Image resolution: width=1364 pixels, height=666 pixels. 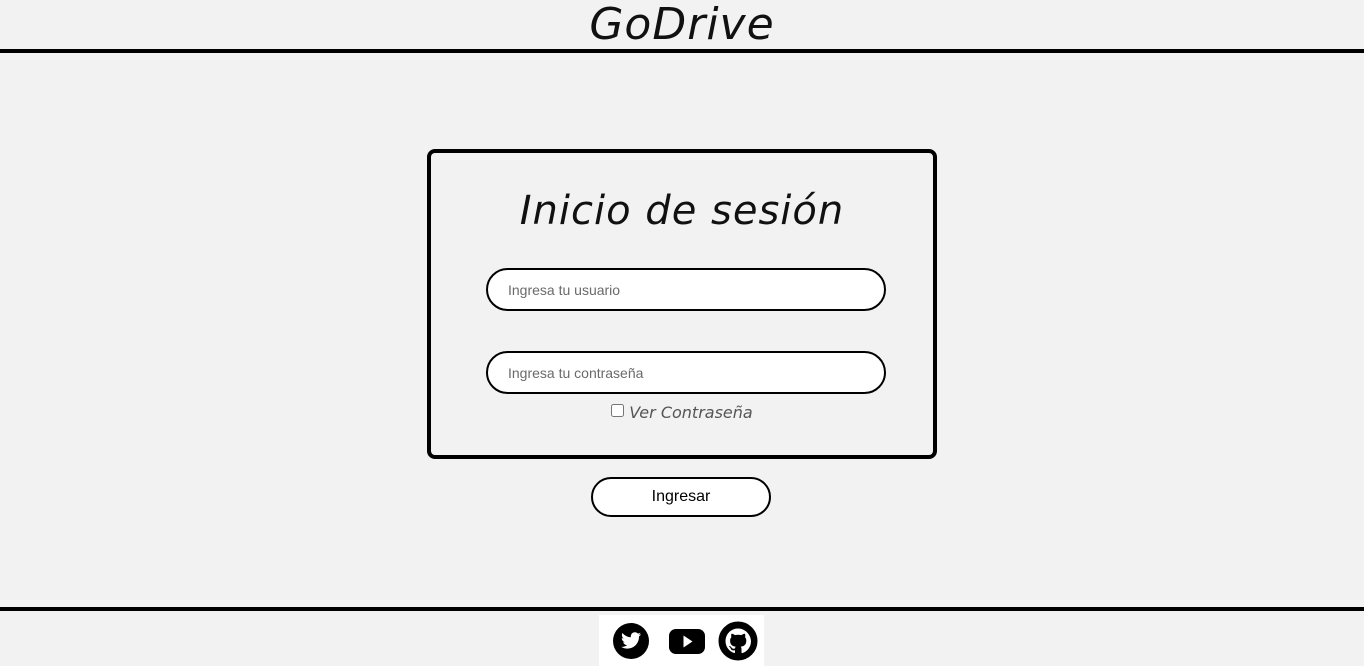 I want to click on youtube-icon, so click(x=687, y=641).